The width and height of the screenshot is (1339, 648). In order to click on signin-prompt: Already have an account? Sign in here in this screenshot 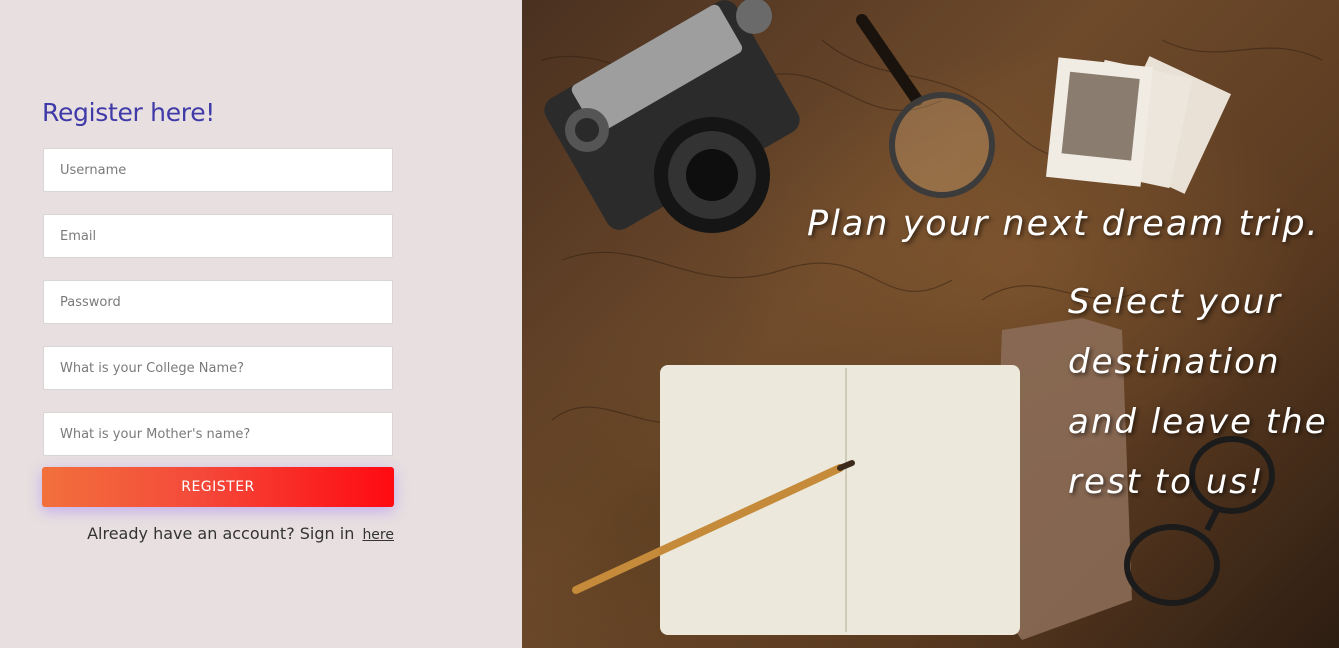, I will do `click(240, 533)`.